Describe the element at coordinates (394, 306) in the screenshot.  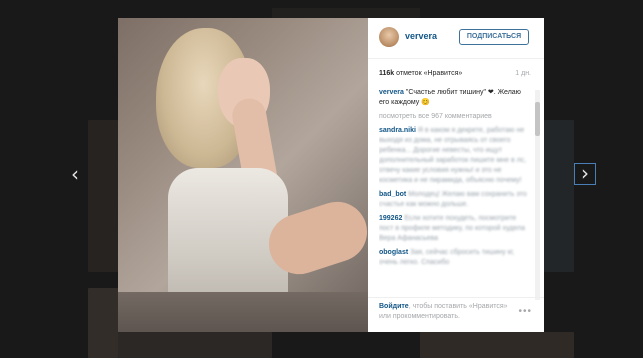
I see `login-link: Войдите` at that location.